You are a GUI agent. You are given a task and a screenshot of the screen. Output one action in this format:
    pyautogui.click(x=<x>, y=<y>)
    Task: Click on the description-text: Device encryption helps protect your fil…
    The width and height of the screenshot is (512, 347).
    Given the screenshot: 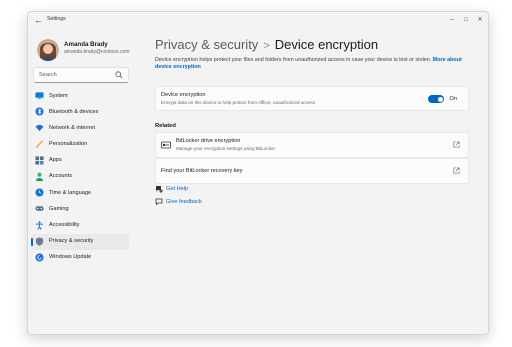 What is the action you would take?
    pyautogui.click(x=293, y=60)
    